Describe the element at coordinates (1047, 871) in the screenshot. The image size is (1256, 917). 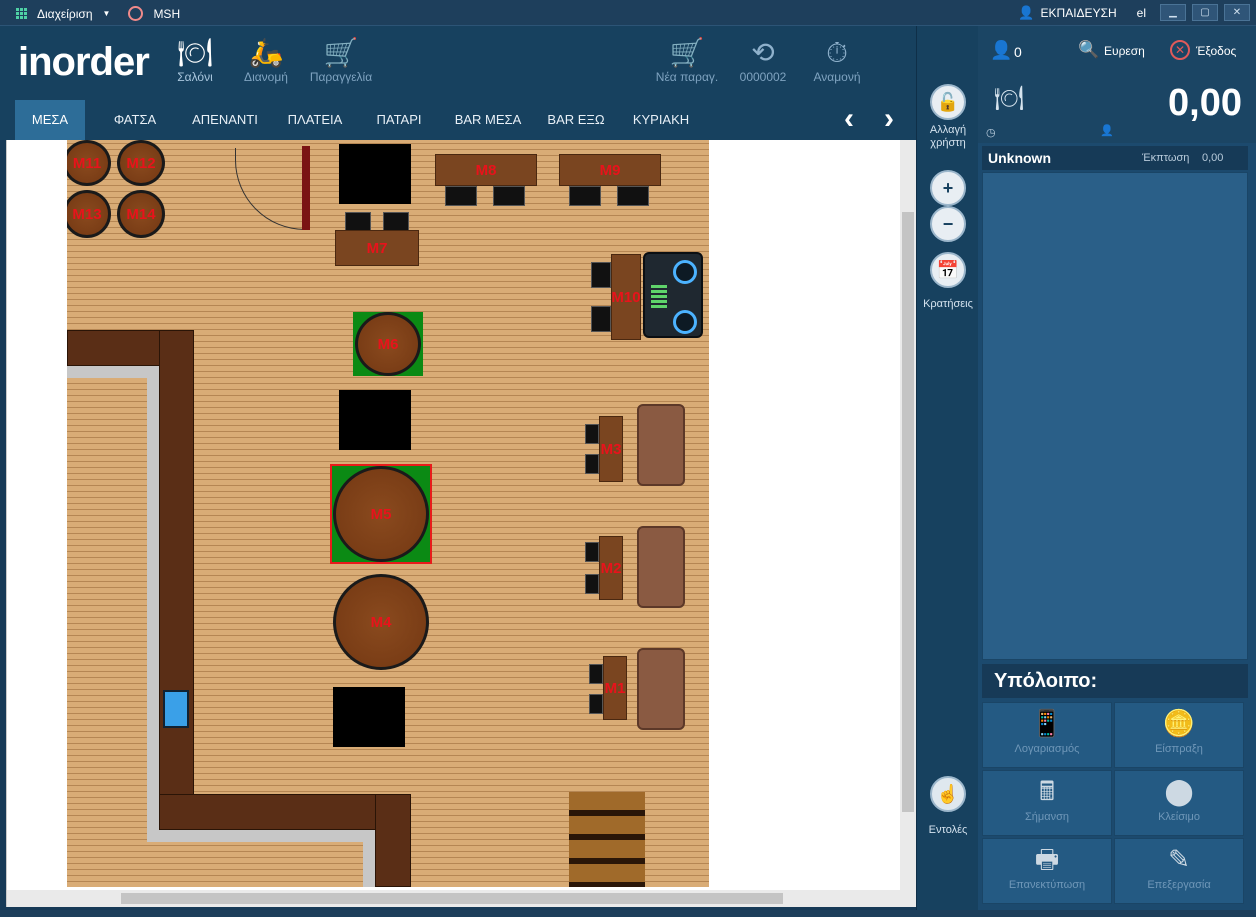
I see `reprint-button: 🖶 Επανεκτύπωση` at that location.